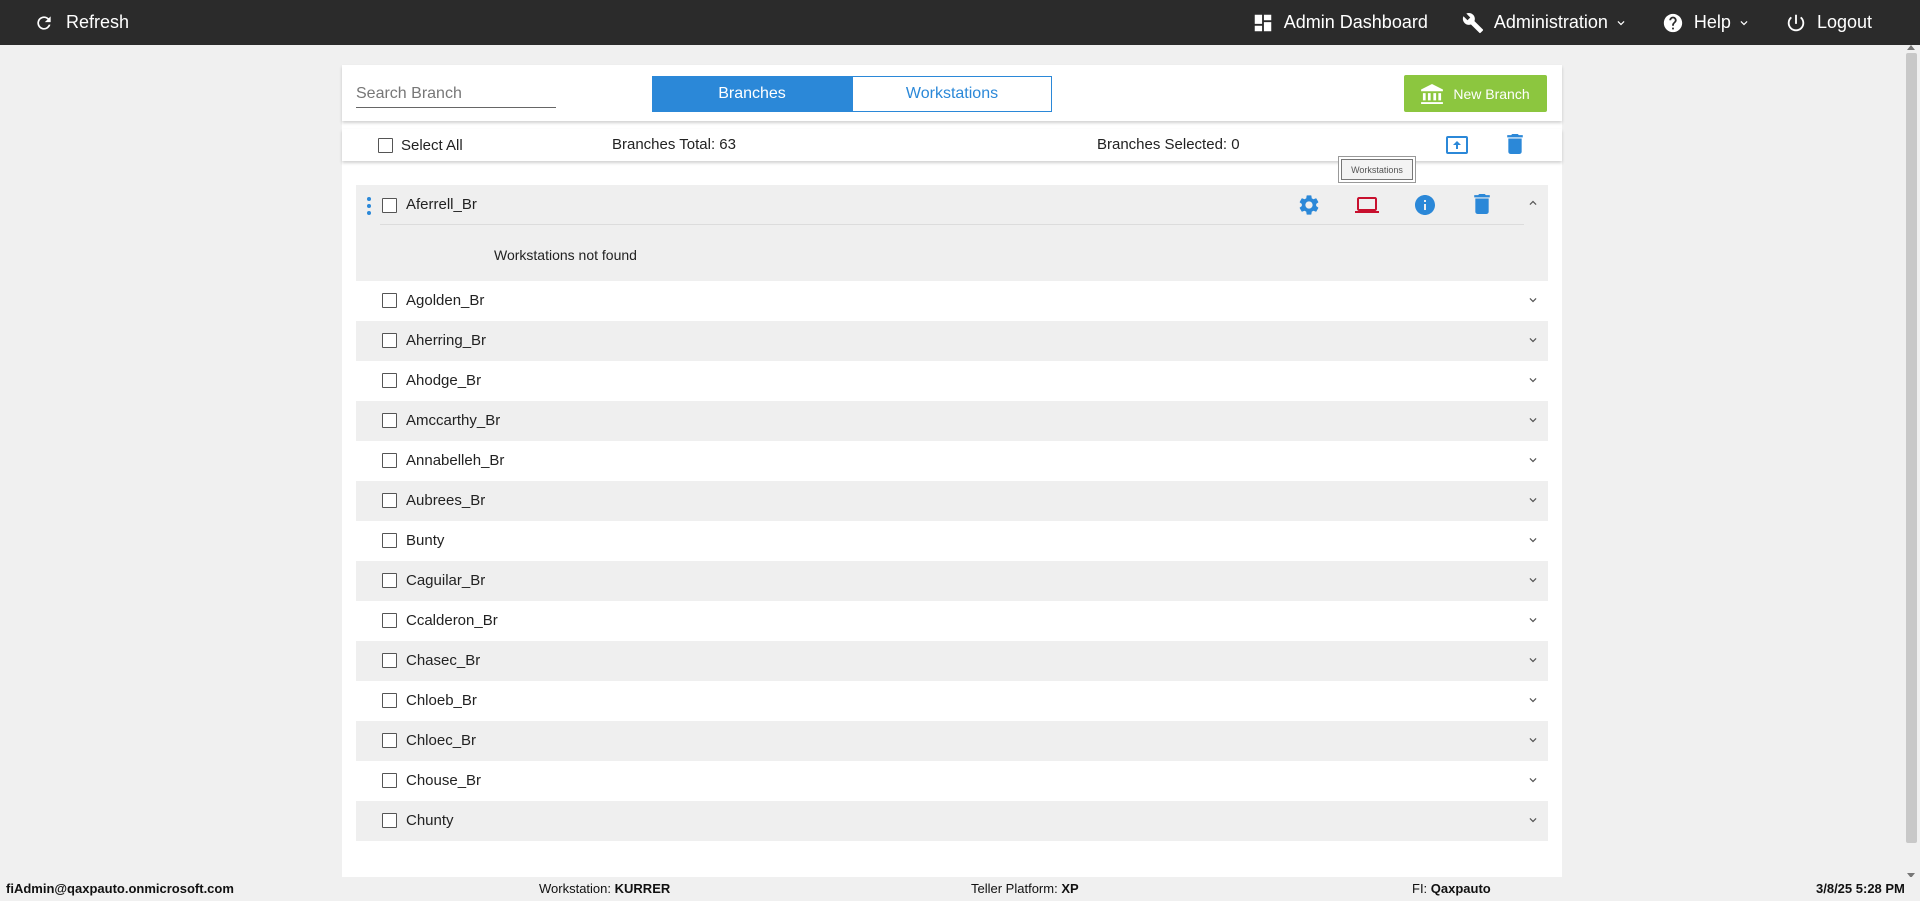 The height and width of the screenshot is (901, 1920). I want to click on branch-name: Aferrell_Br, so click(441, 204).